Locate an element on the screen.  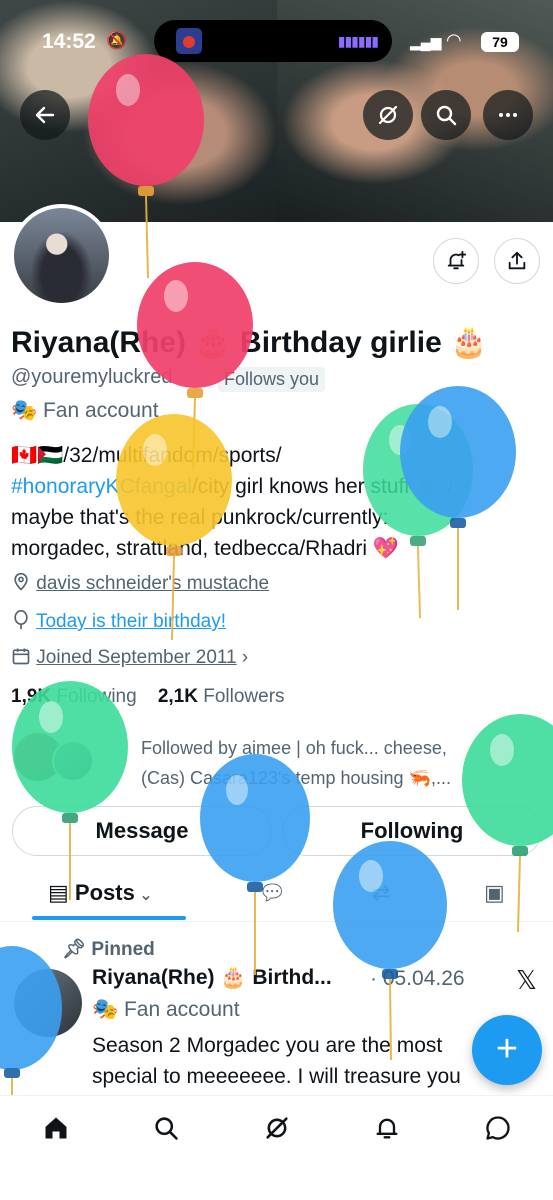
bell-plus-icon is located at coordinates (457, 260).